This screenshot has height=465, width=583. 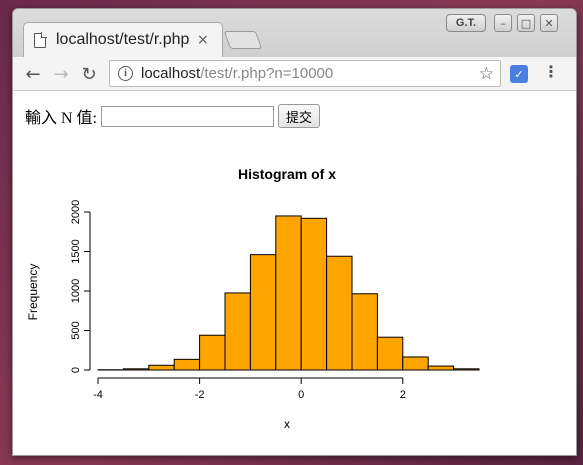 I want to click on menu-icon: ⋮, so click(x=551, y=71).